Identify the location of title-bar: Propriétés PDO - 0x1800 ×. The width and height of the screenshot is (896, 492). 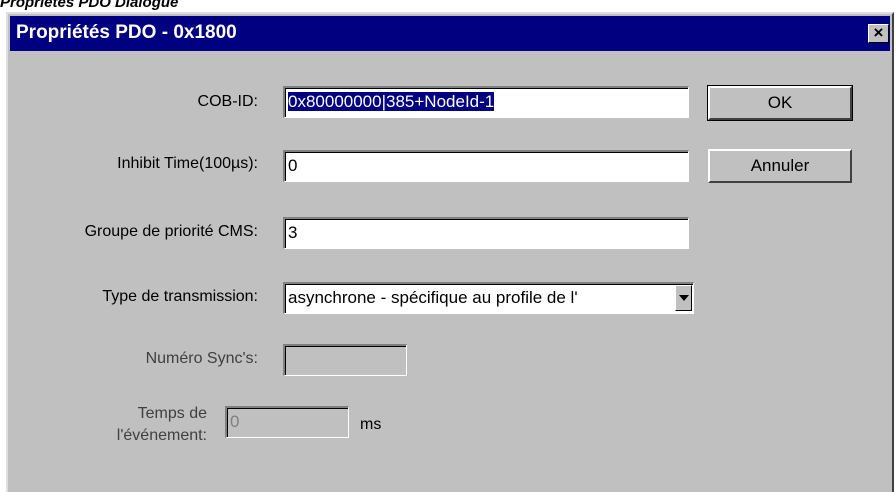
(450, 33).